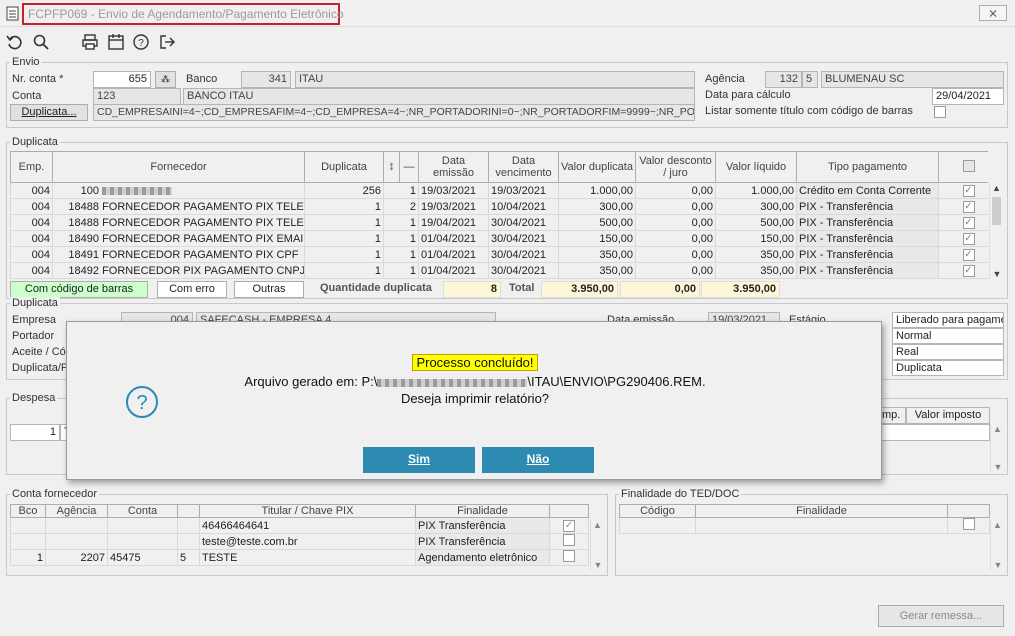  What do you see at coordinates (892, 415) in the screenshot?
I see `despesa-imp-header: mp.` at bounding box center [892, 415].